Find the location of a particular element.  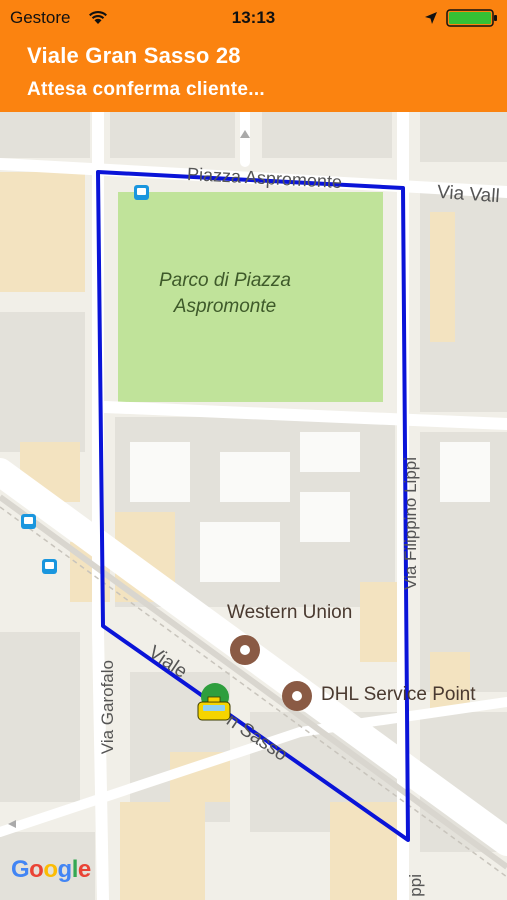

battery-icon is located at coordinates (471, 18).